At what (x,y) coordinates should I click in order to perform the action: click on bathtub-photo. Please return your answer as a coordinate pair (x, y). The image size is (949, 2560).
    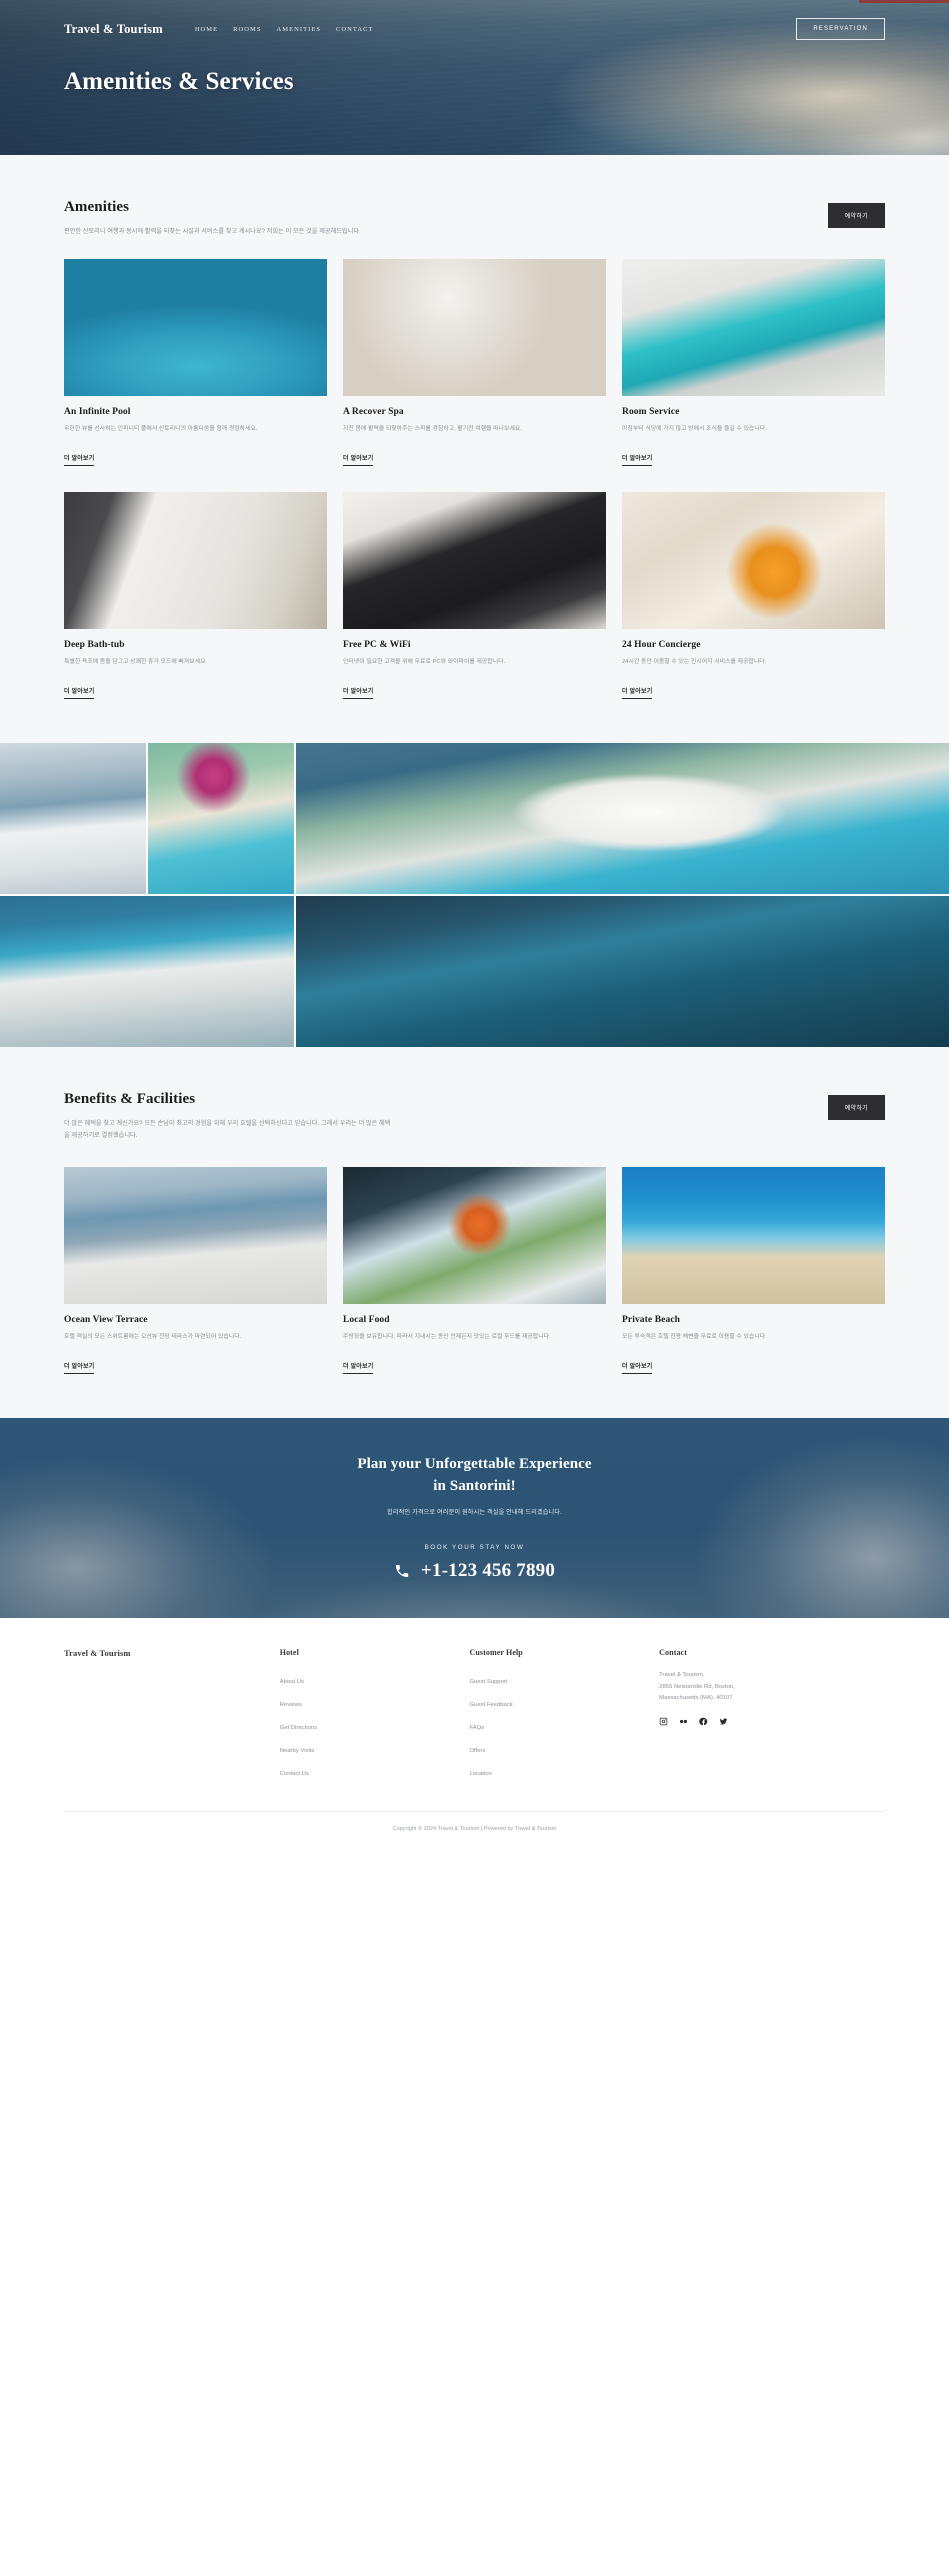
    Looking at the image, I should click on (195, 561).